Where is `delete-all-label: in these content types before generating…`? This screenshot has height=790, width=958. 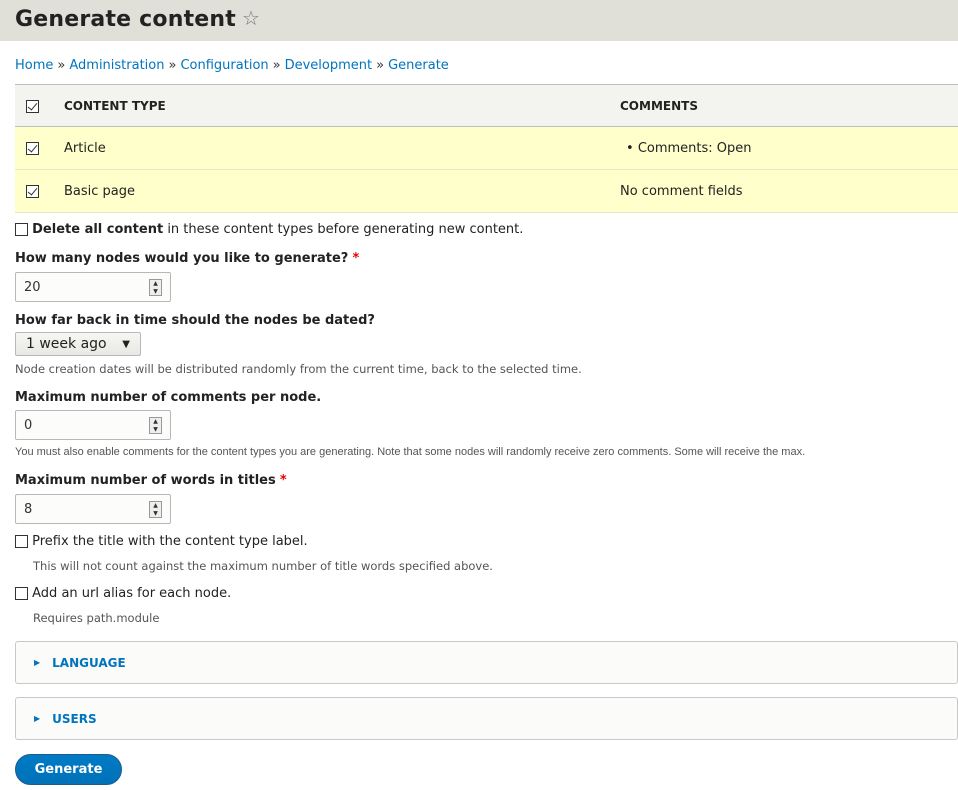 delete-all-label: in these content types before generating… is located at coordinates (343, 229).